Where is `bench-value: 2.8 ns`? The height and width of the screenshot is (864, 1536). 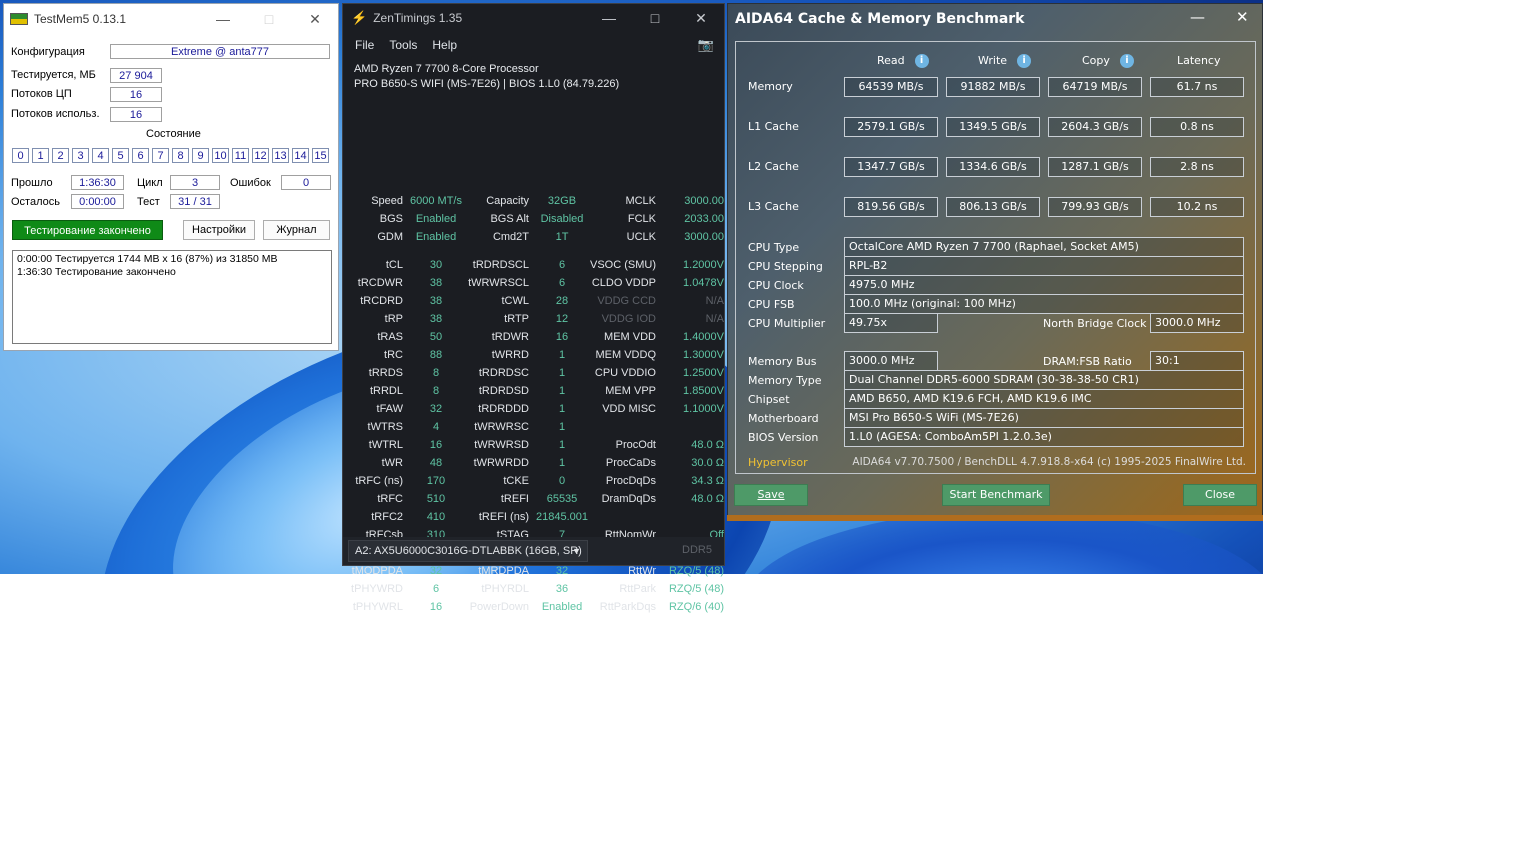 bench-value: 2.8 ns is located at coordinates (1197, 167).